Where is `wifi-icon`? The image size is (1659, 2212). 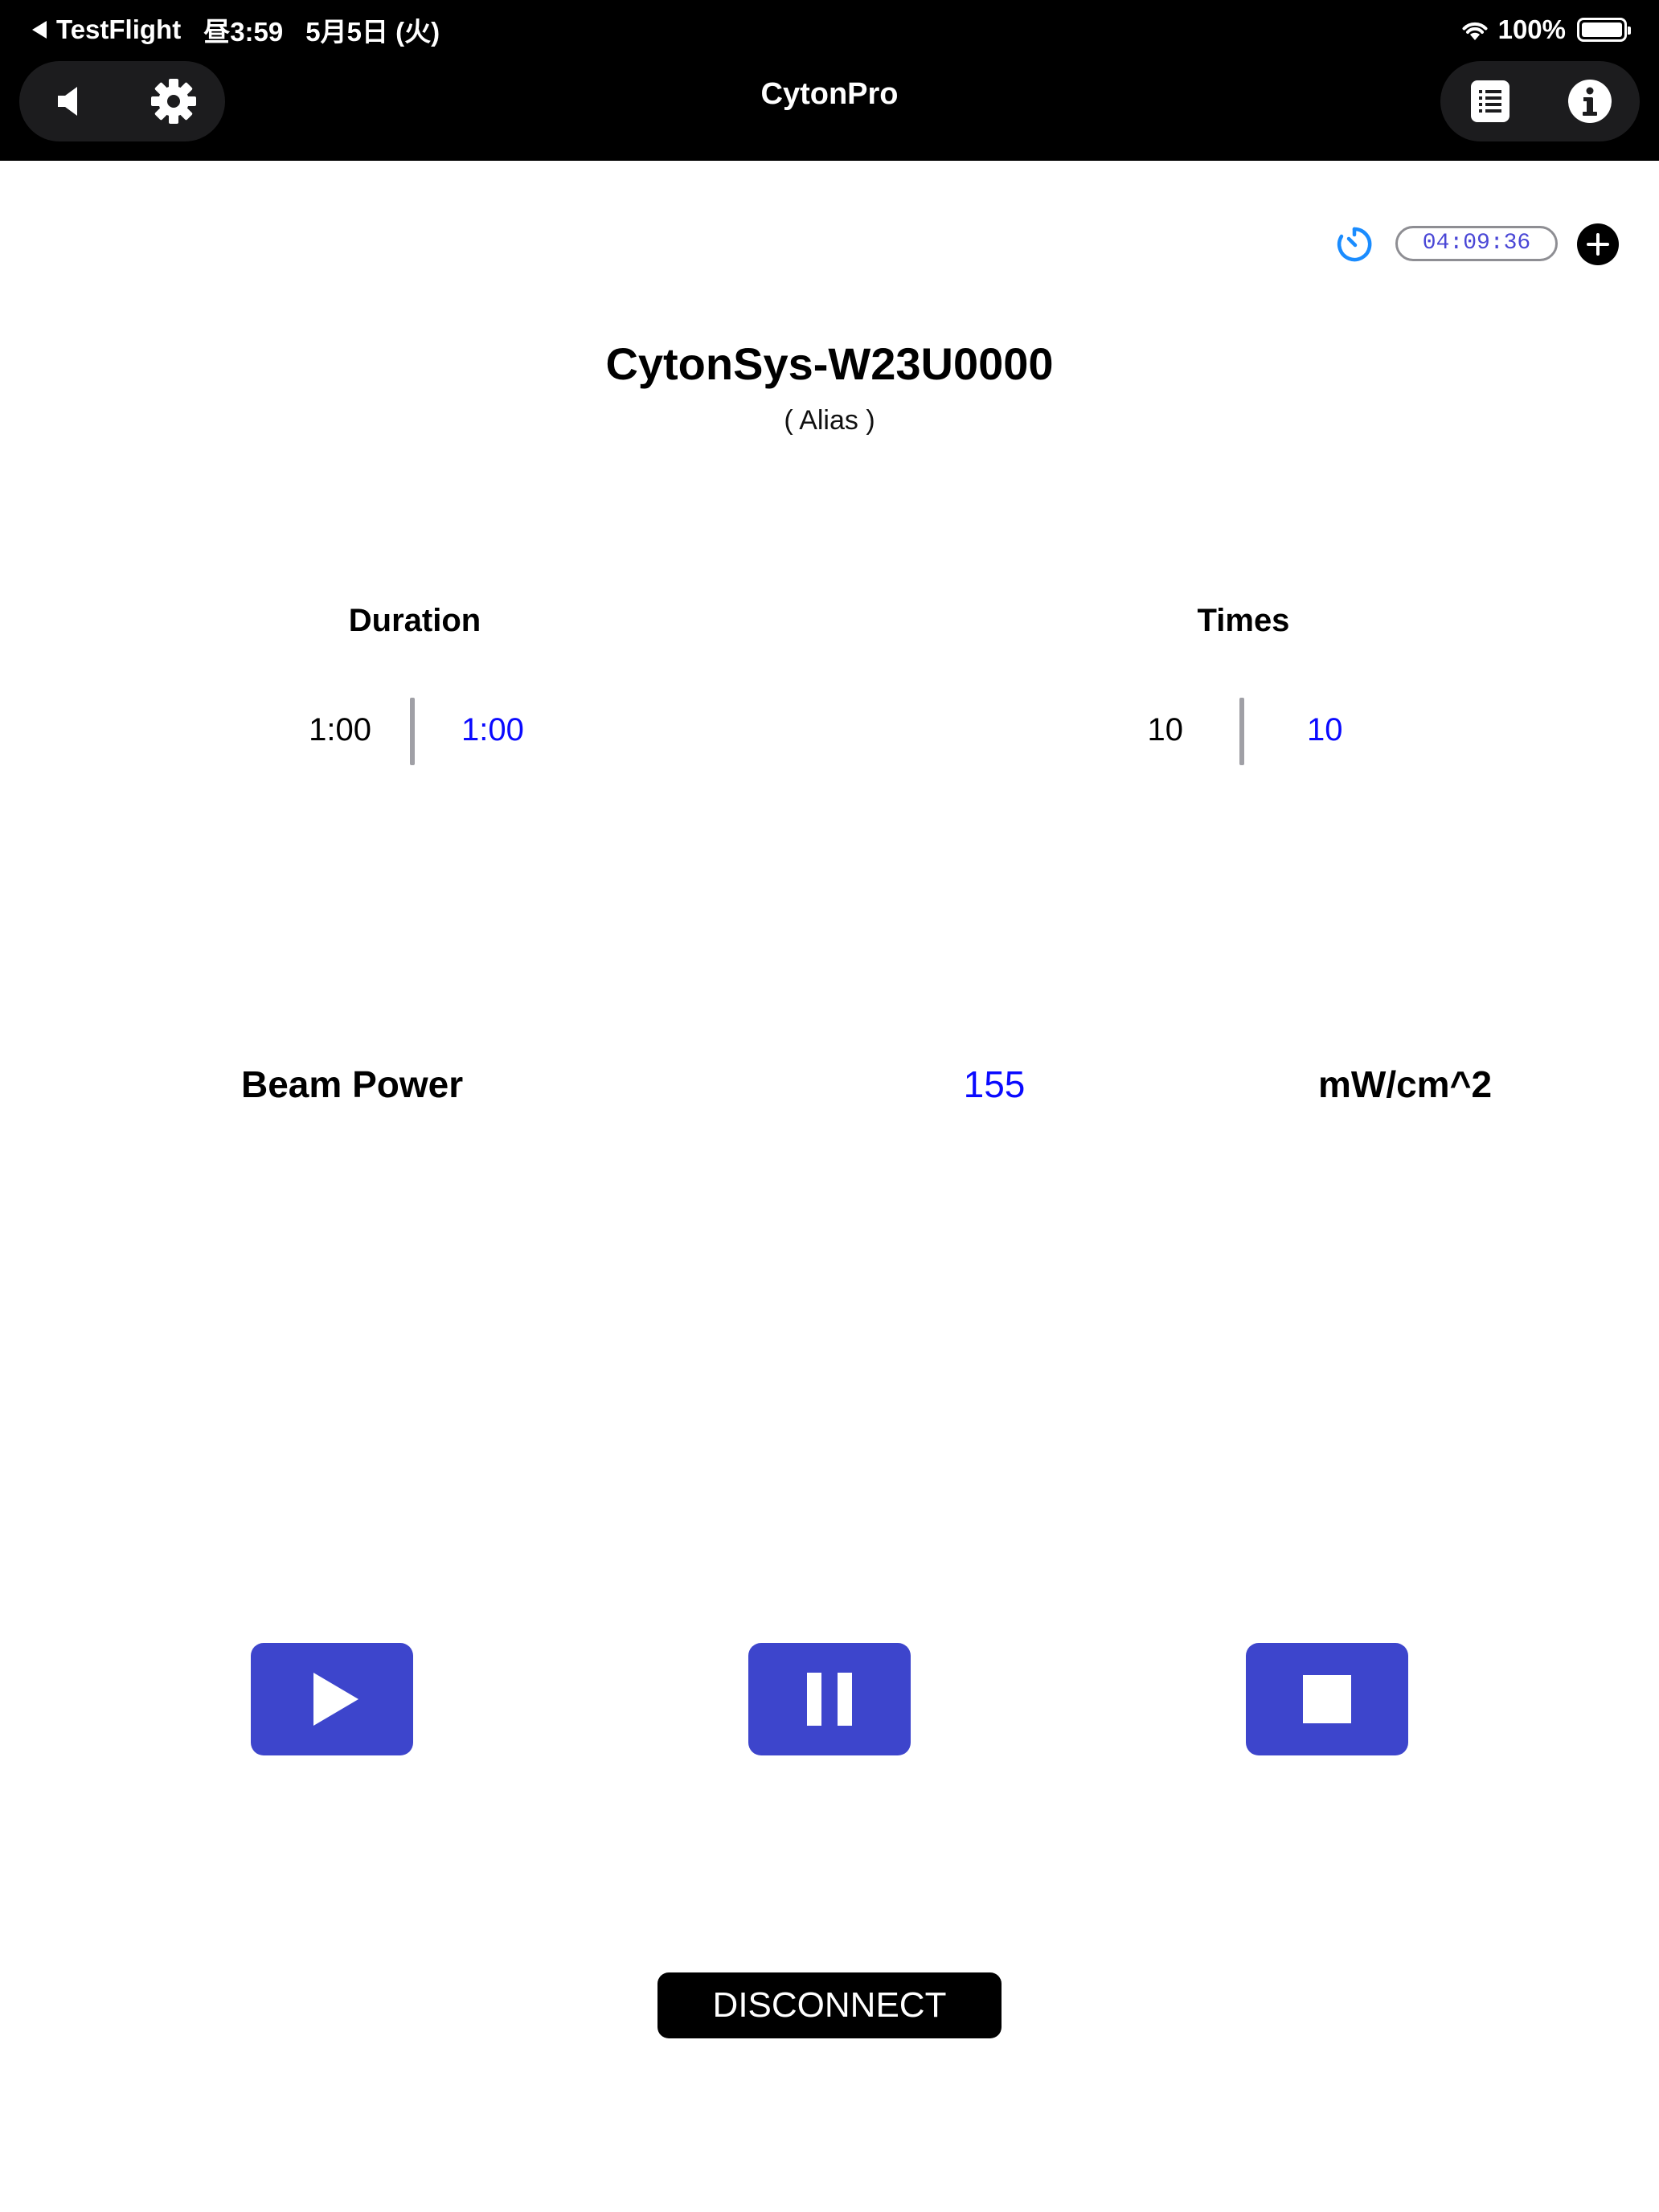 wifi-icon is located at coordinates (1475, 31).